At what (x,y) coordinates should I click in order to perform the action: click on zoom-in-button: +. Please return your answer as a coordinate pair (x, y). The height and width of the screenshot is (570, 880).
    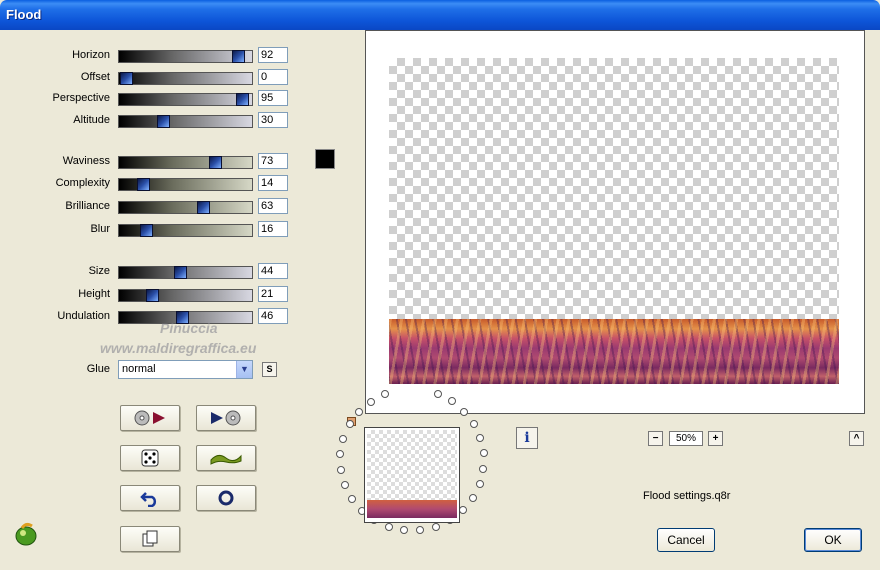
    Looking at the image, I should click on (715, 438).